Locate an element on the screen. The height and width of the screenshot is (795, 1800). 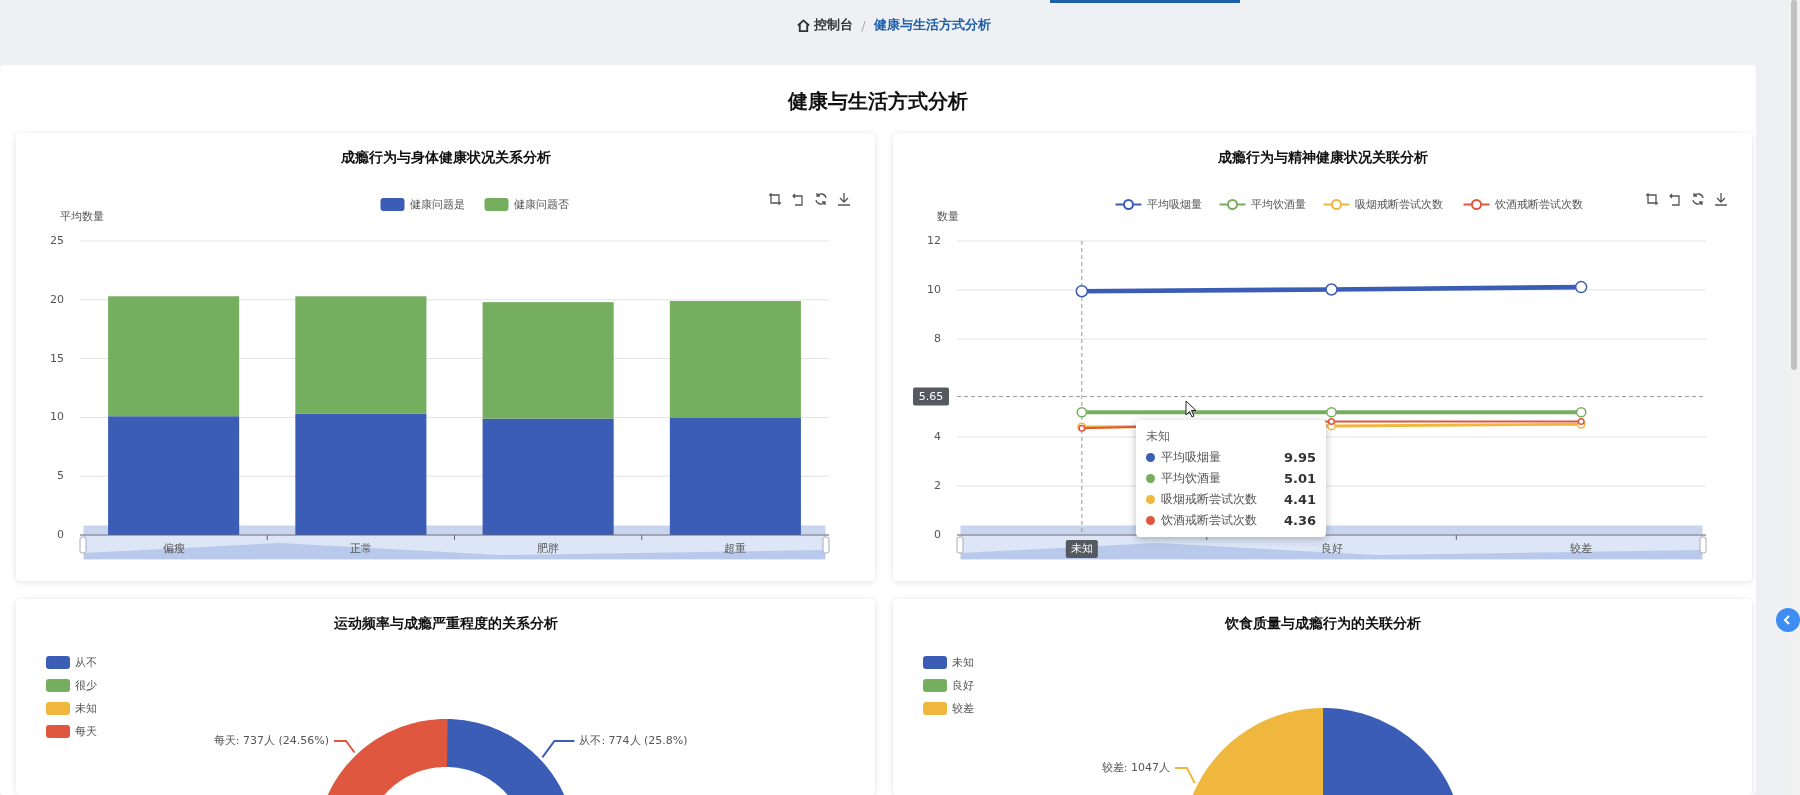
slice-label: 每天: 737人 (24.56%) is located at coordinates (271, 740).